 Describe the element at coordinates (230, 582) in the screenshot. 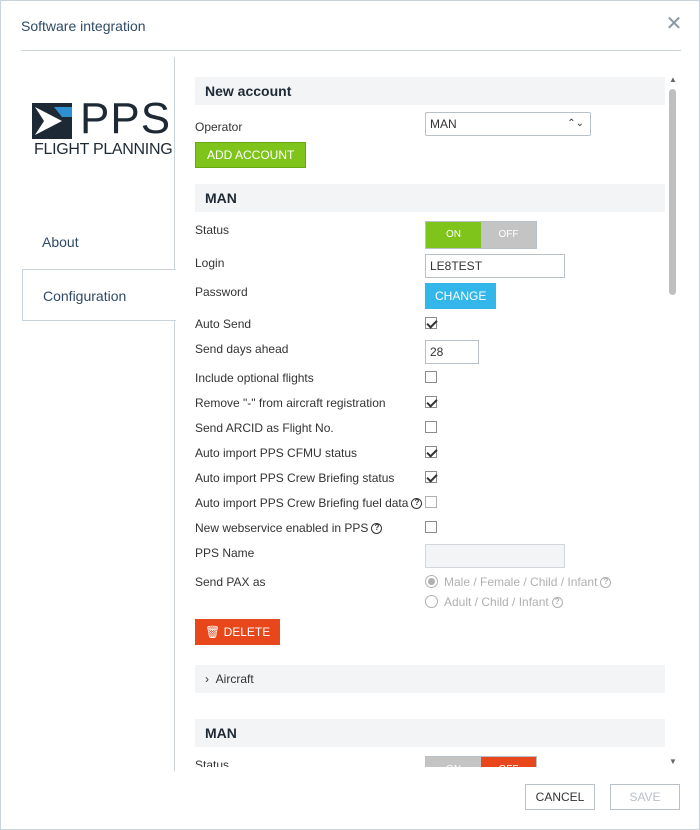

I see `send-pax-label: Send PAX as` at that location.